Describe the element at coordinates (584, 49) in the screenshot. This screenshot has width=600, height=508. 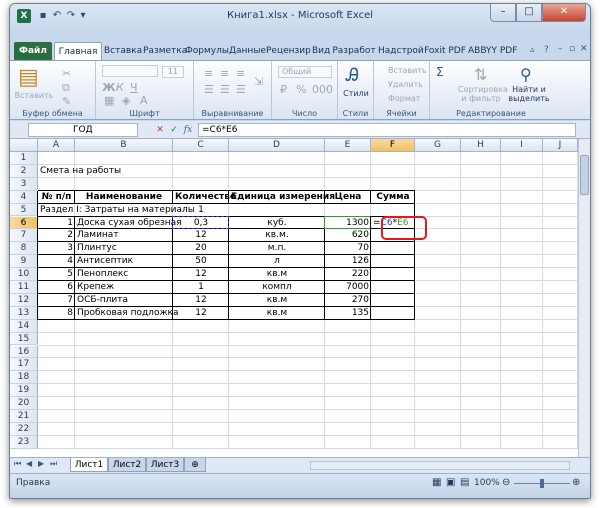
I see `workbook-close-icon: ✕` at that location.